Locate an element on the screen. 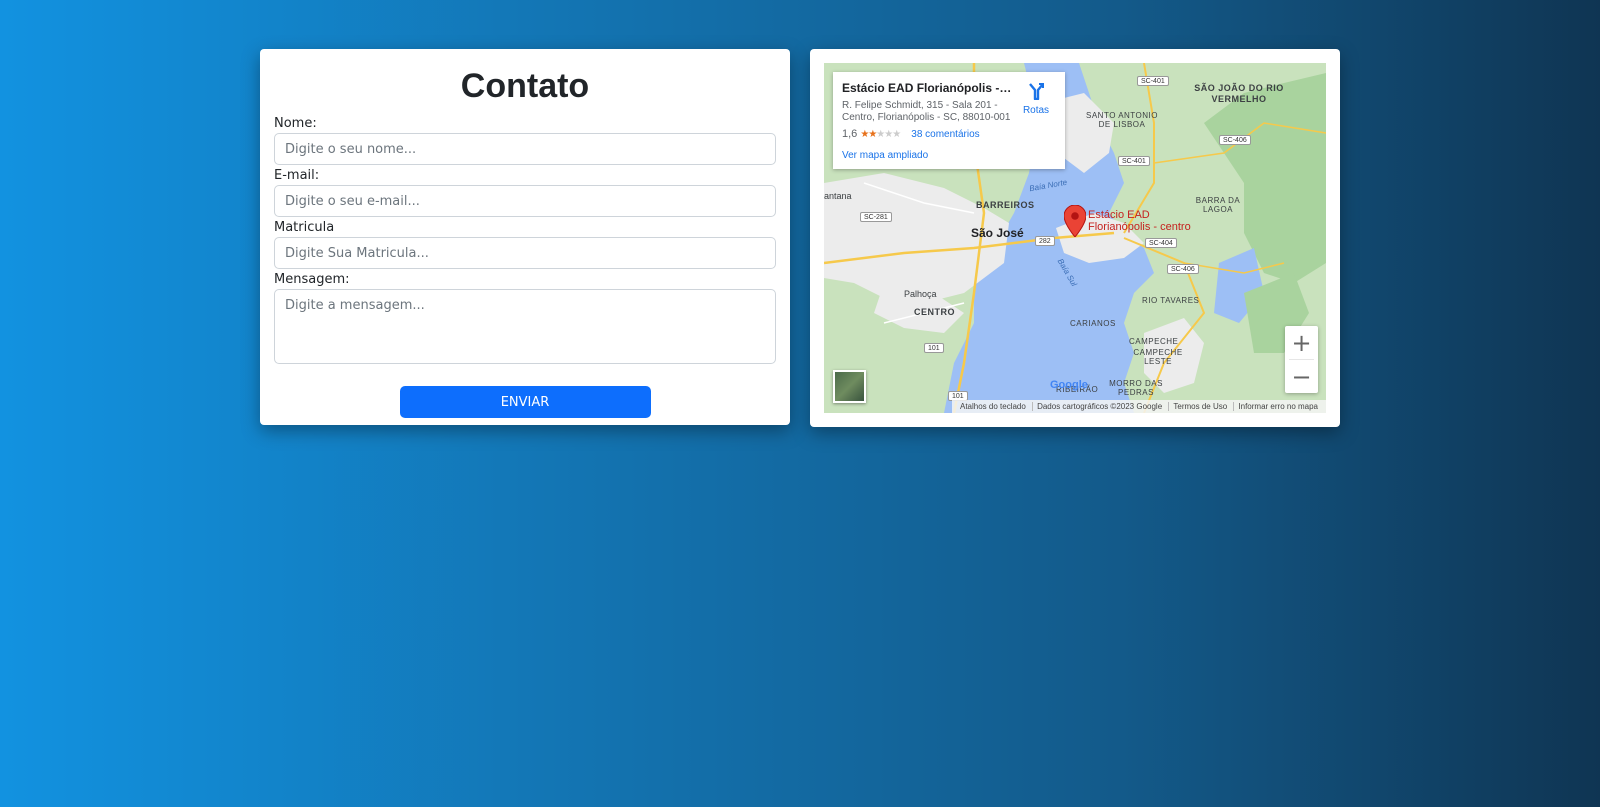 The width and height of the screenshot is (1600, 807). submit-button: ENVIAR is located at coordinates (525, 402).